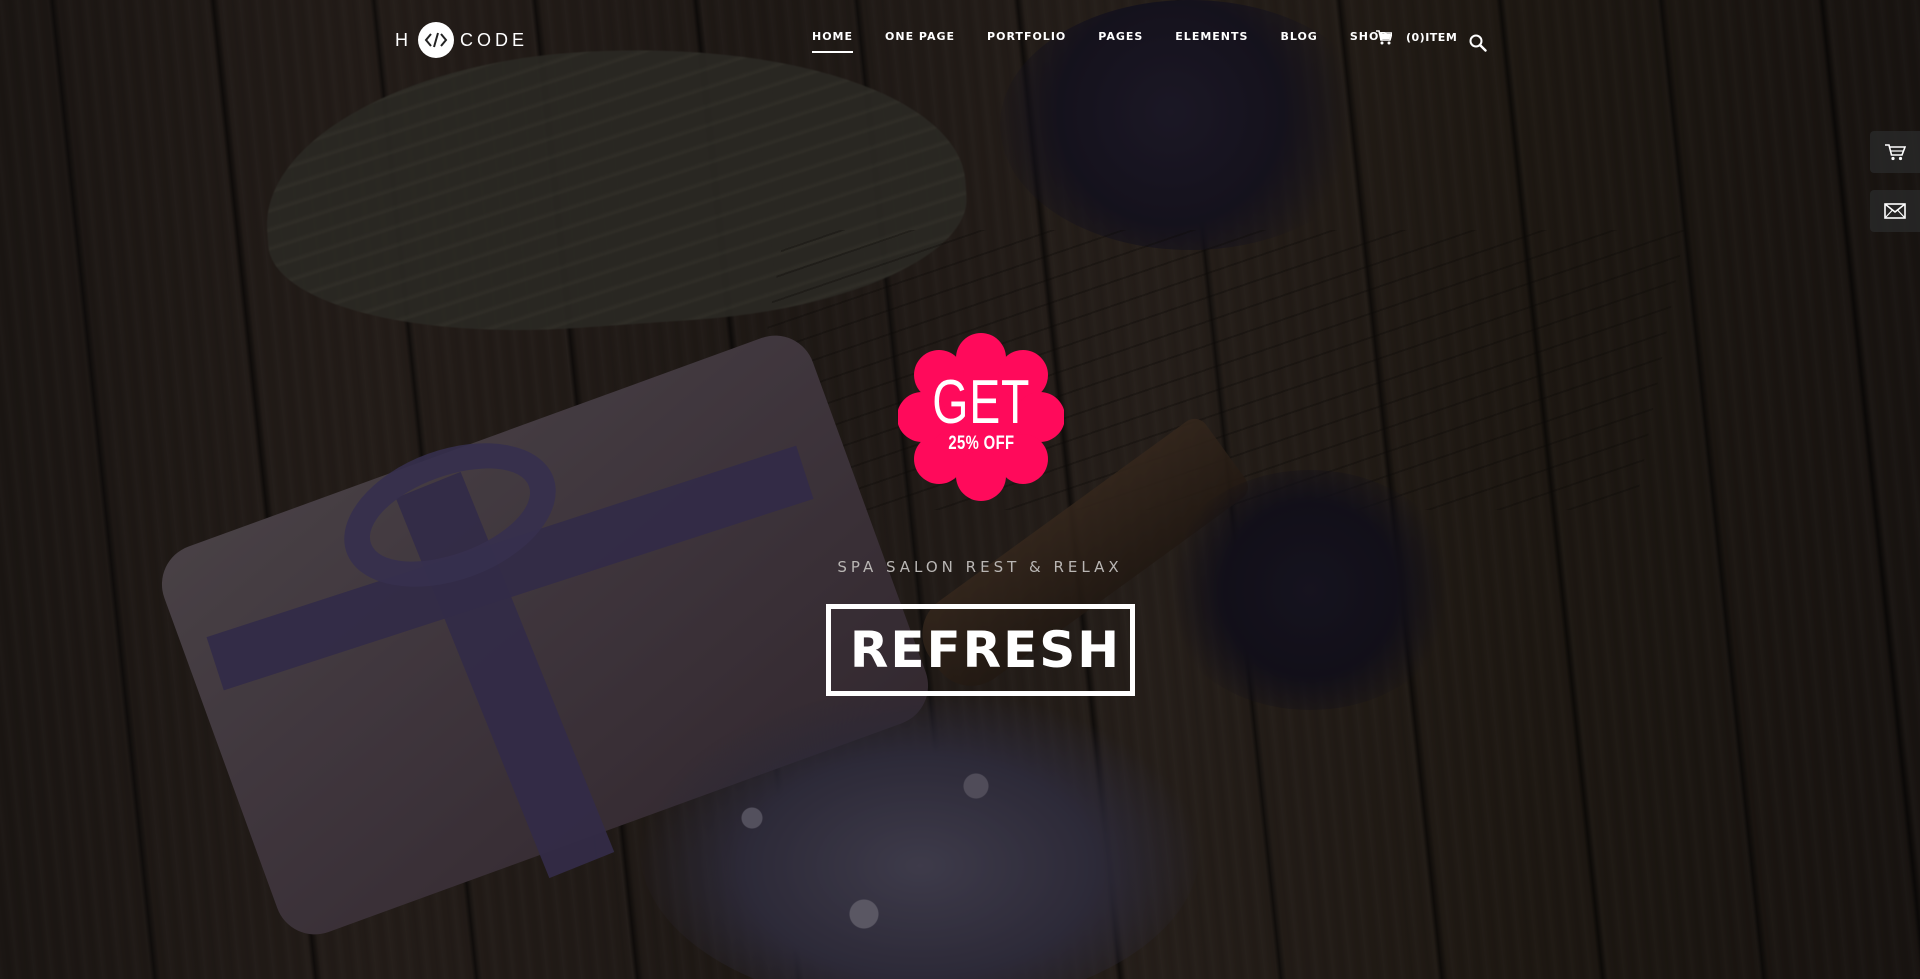 Image resolution: width=1920 pixels, height=979 pixels. What do you see at coordinates (981, 443) in the screenshot?
I see `badge-discount: 25% OFF` at bounding box center [981, 443].